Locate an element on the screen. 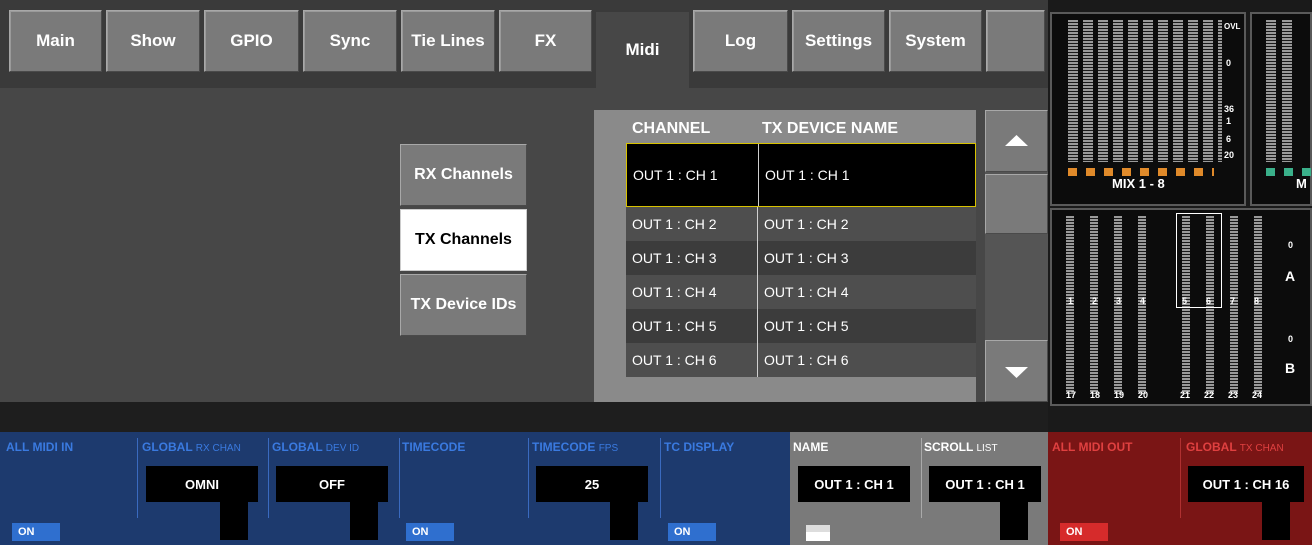 This screenshot has height=545, width=1312. arrow-up-icon is located at coordinates (1016, 140).